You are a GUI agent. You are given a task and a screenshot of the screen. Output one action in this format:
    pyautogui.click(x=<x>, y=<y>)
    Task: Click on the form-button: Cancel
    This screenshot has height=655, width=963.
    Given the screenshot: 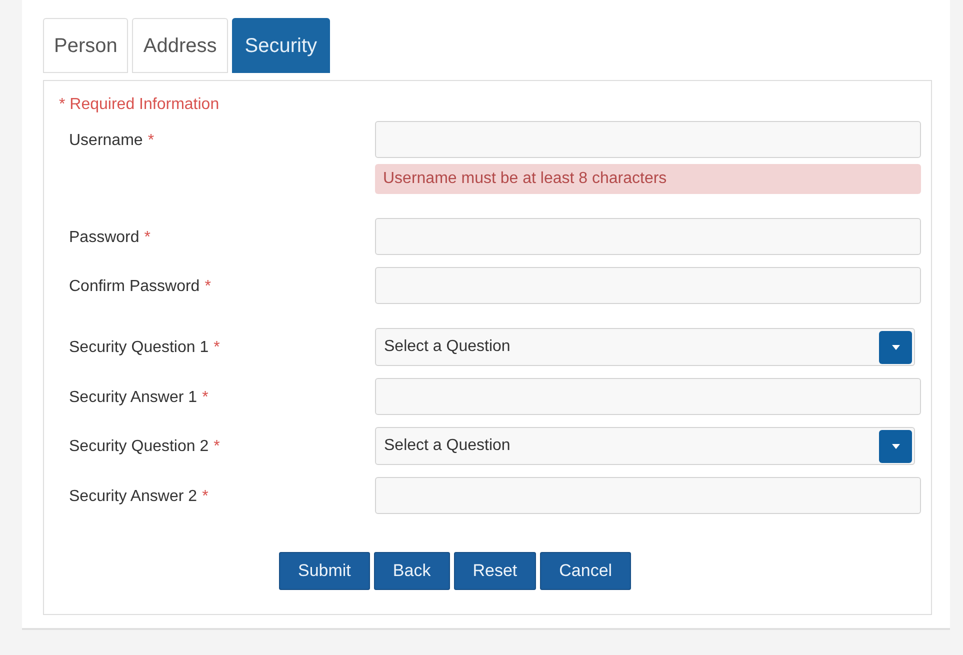 What is the action you would take?
    pyautogui.click(x=586, y=571)
    